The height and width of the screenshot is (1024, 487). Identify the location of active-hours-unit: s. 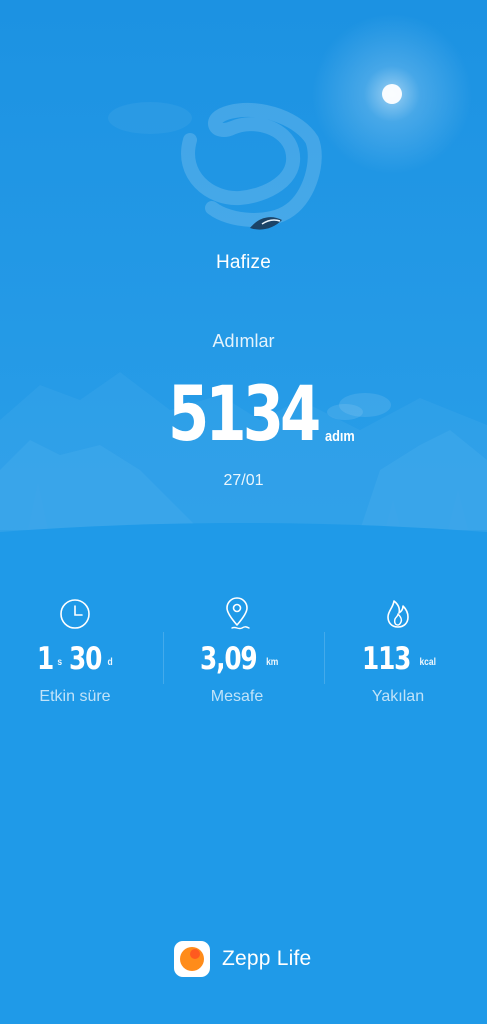
(60, 662).